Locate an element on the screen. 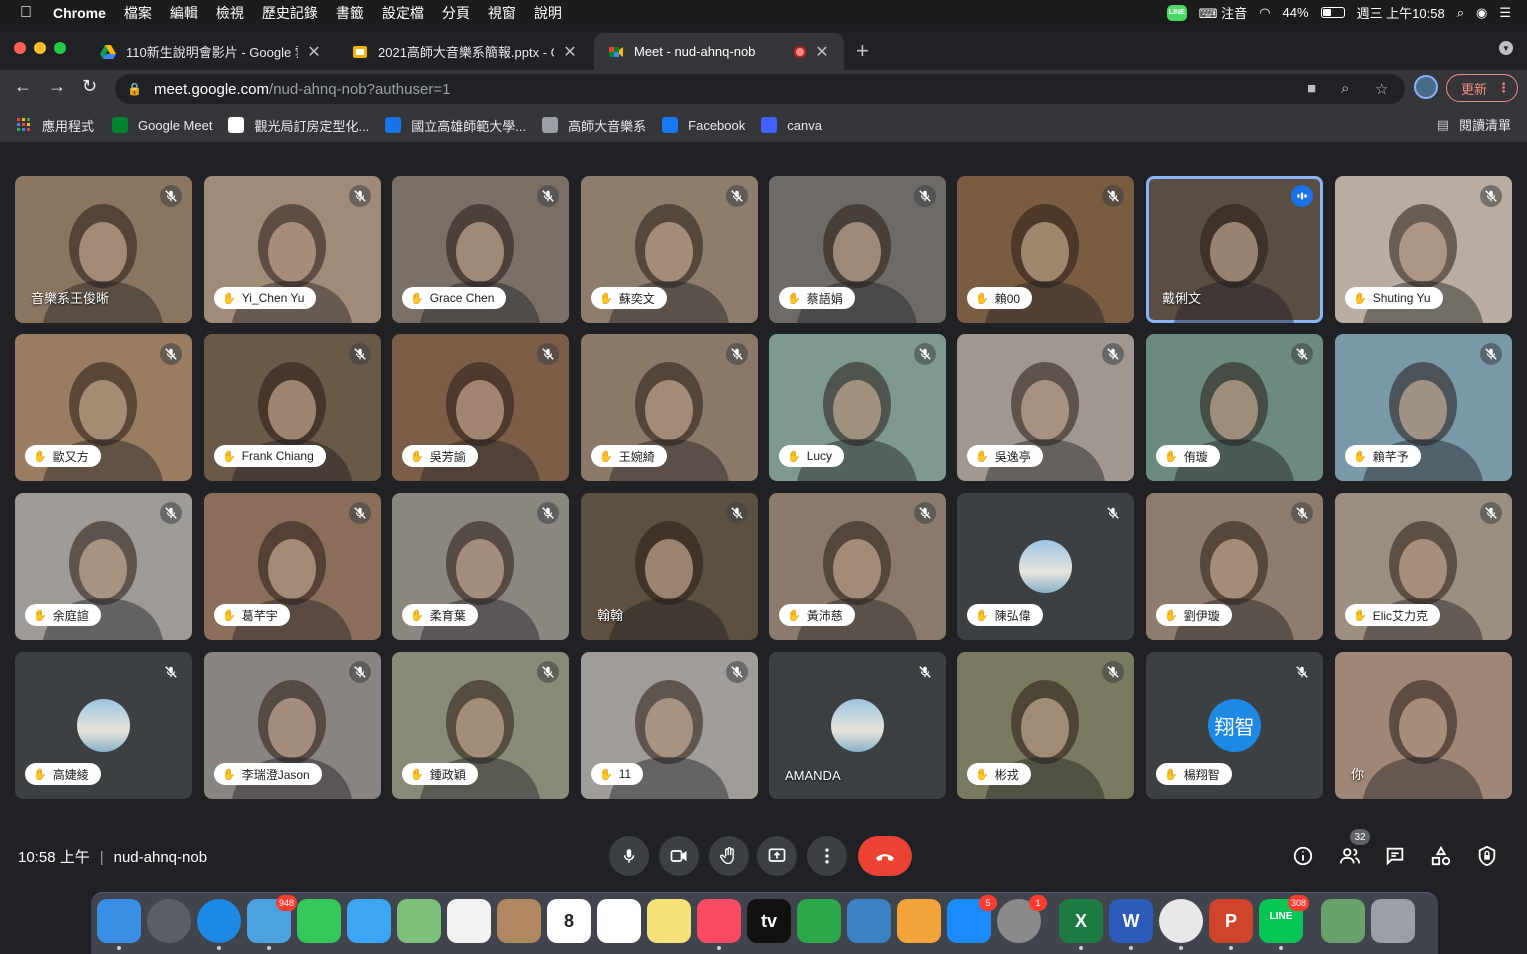 The image size is (1527, 954). participant-tile: ✋ 賴芊予 is located at coordinates (1423, 407).